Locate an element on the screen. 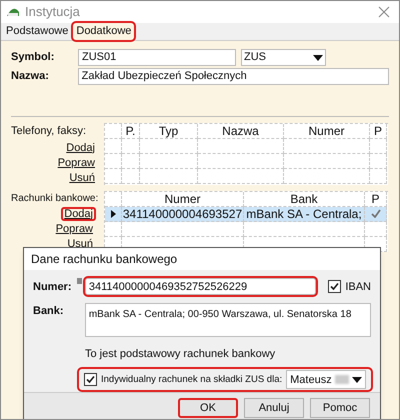  field-label: Numer: is located at coordinates (53, 287).